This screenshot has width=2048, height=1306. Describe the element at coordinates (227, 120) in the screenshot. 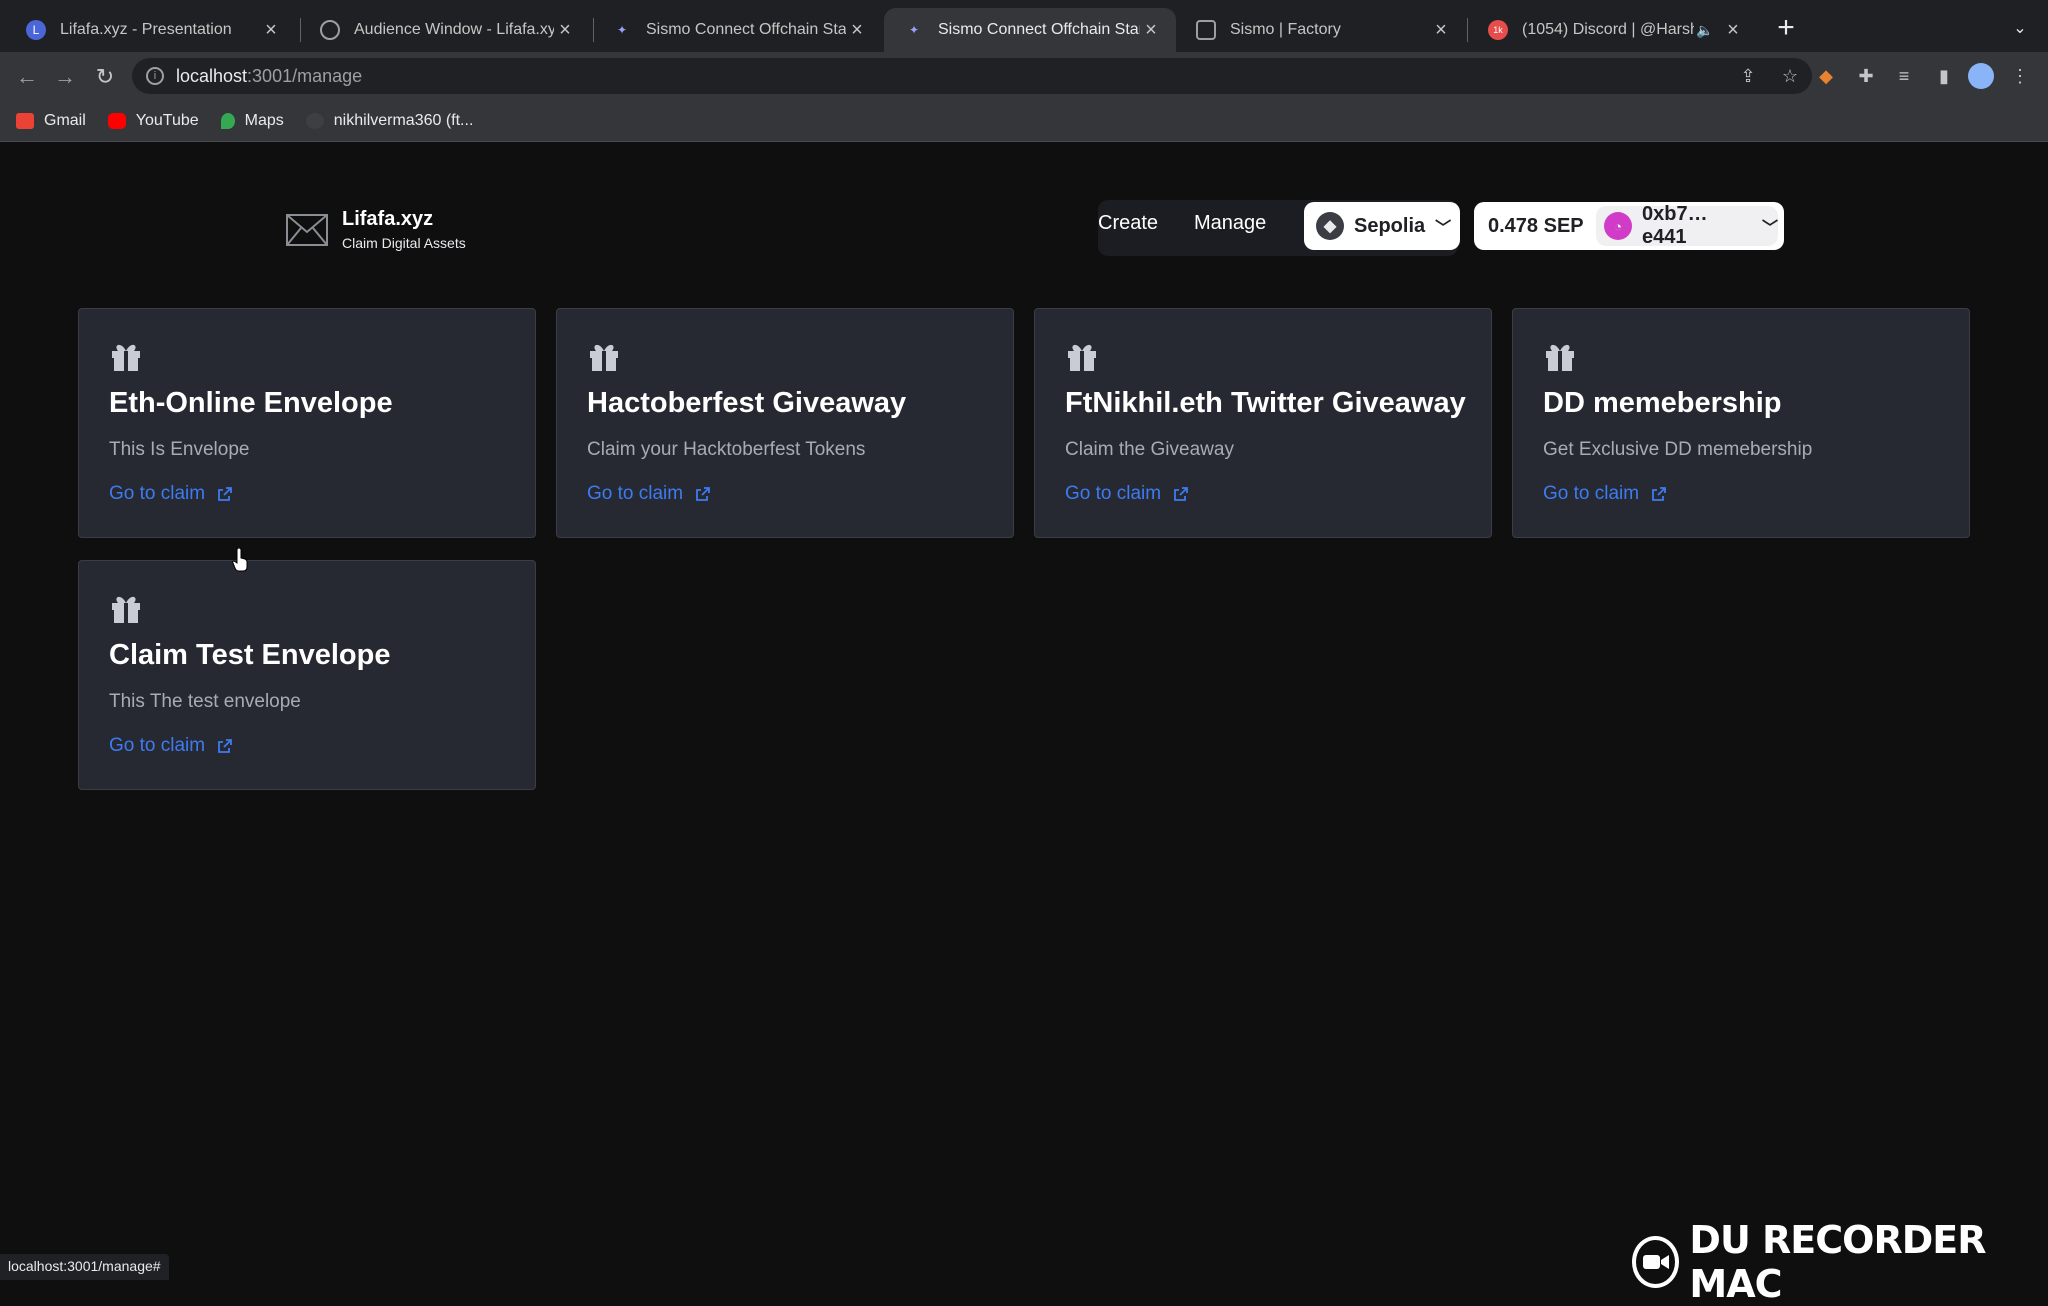

I see `maps-pin-icon` at that location.